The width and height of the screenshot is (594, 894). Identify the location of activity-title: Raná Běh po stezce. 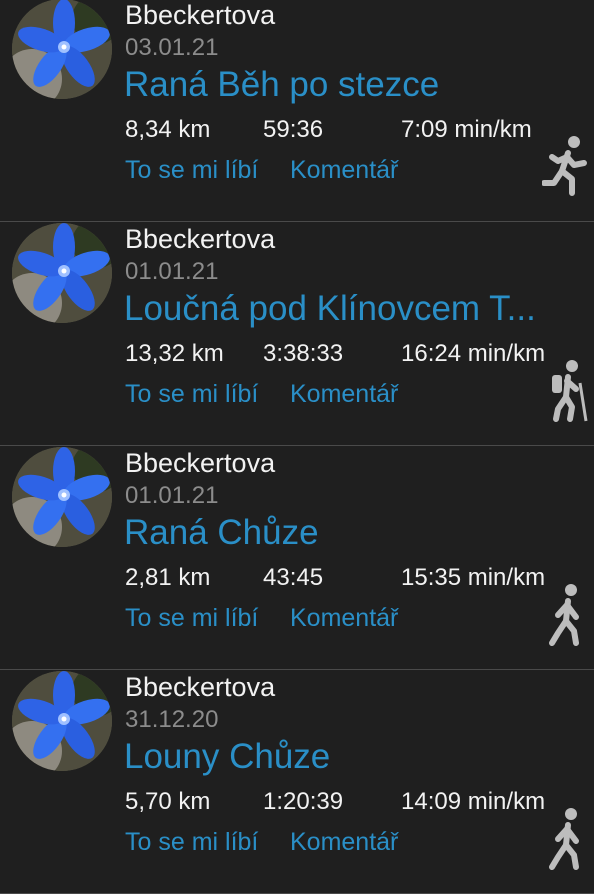
(344, 85).